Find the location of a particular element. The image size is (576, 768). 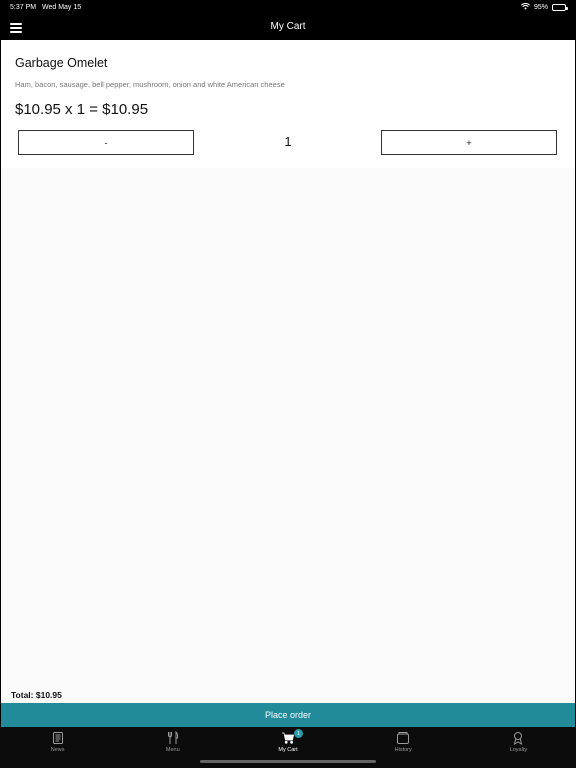

item-price-line: $10.95 x 1 = $10.95 is located at coordinates (82, 109).